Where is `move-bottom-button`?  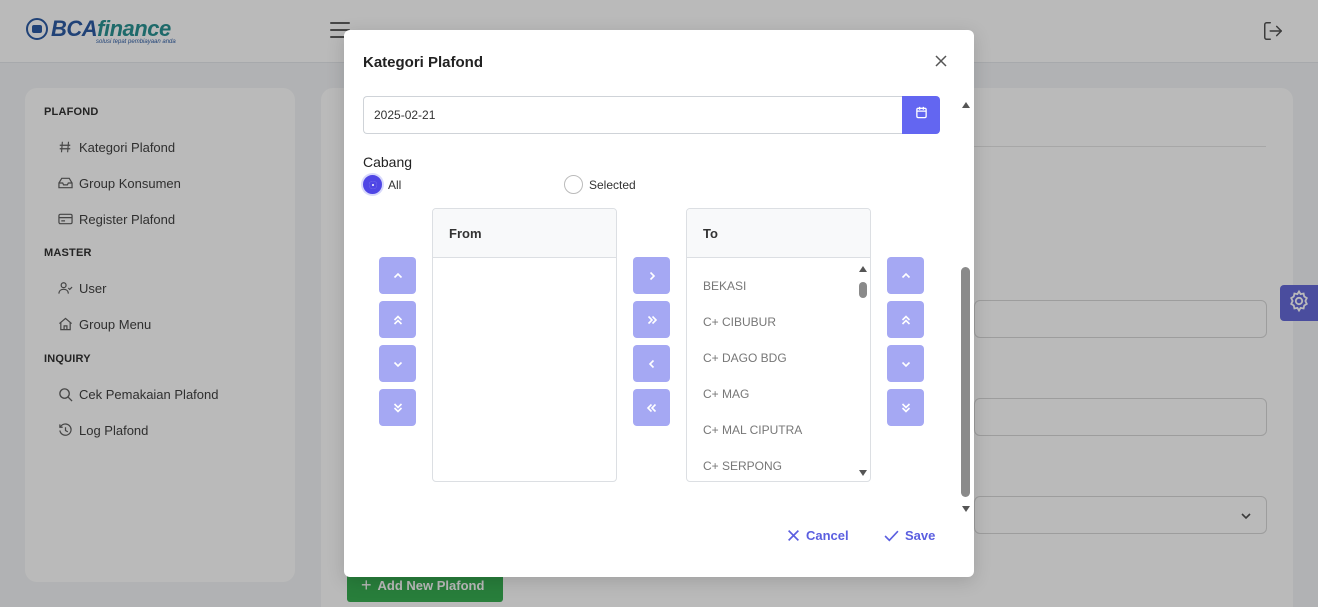
move-bottom-button is located at coordinates (397, 407).